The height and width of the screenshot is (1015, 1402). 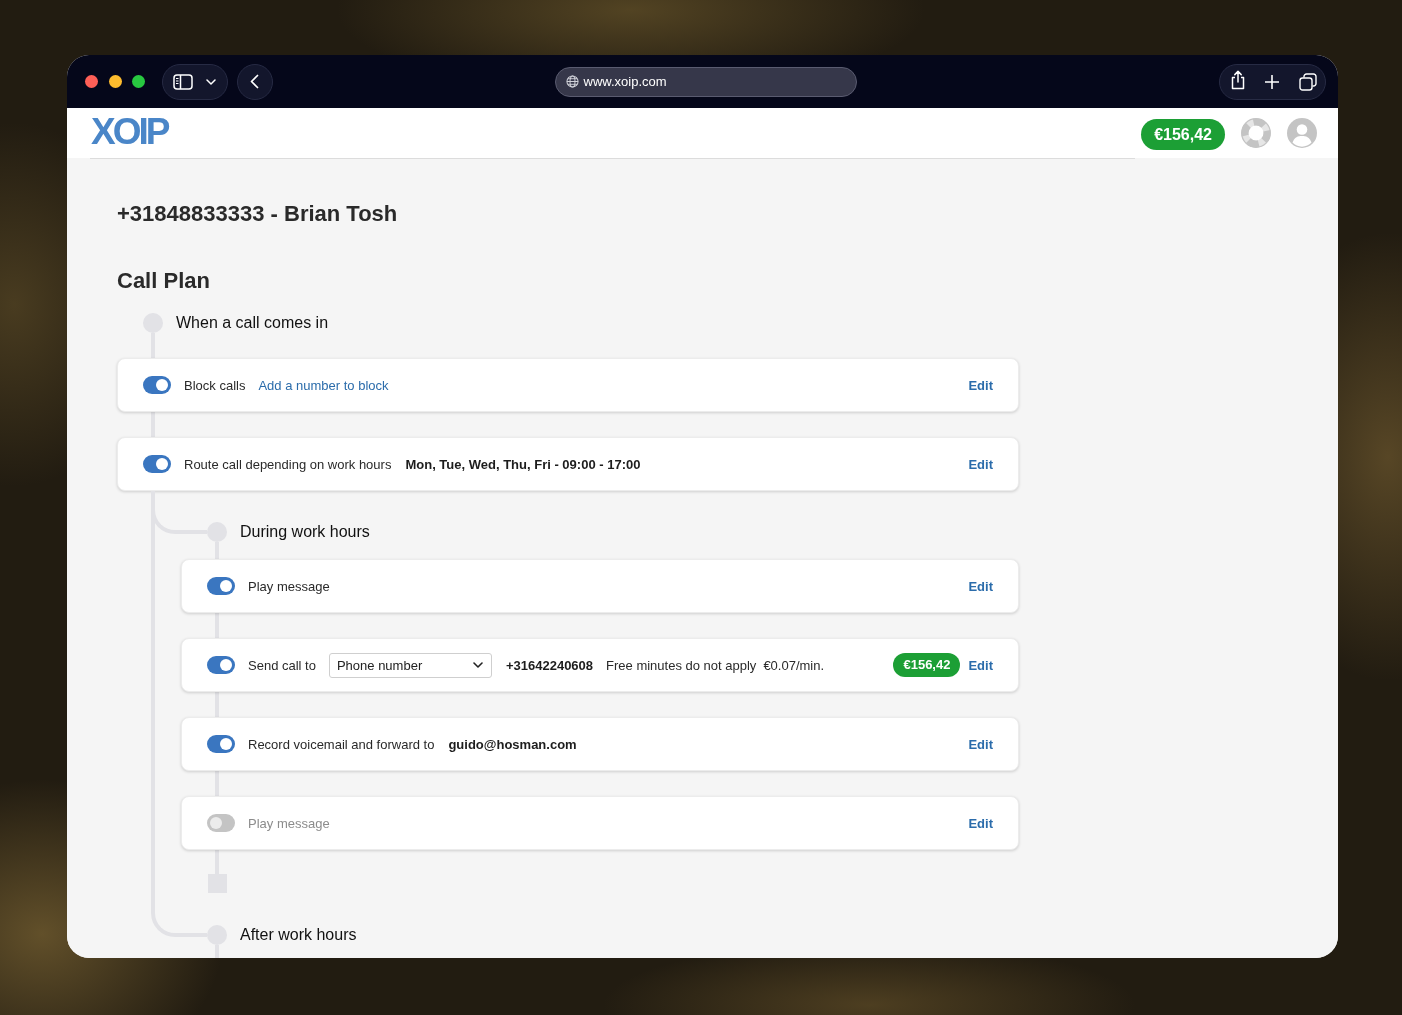 What do you see at coordinates (341, 744) in the screenshot?
I see `step-label: Record voicemail and forward to` at bounding box center [341, 744].